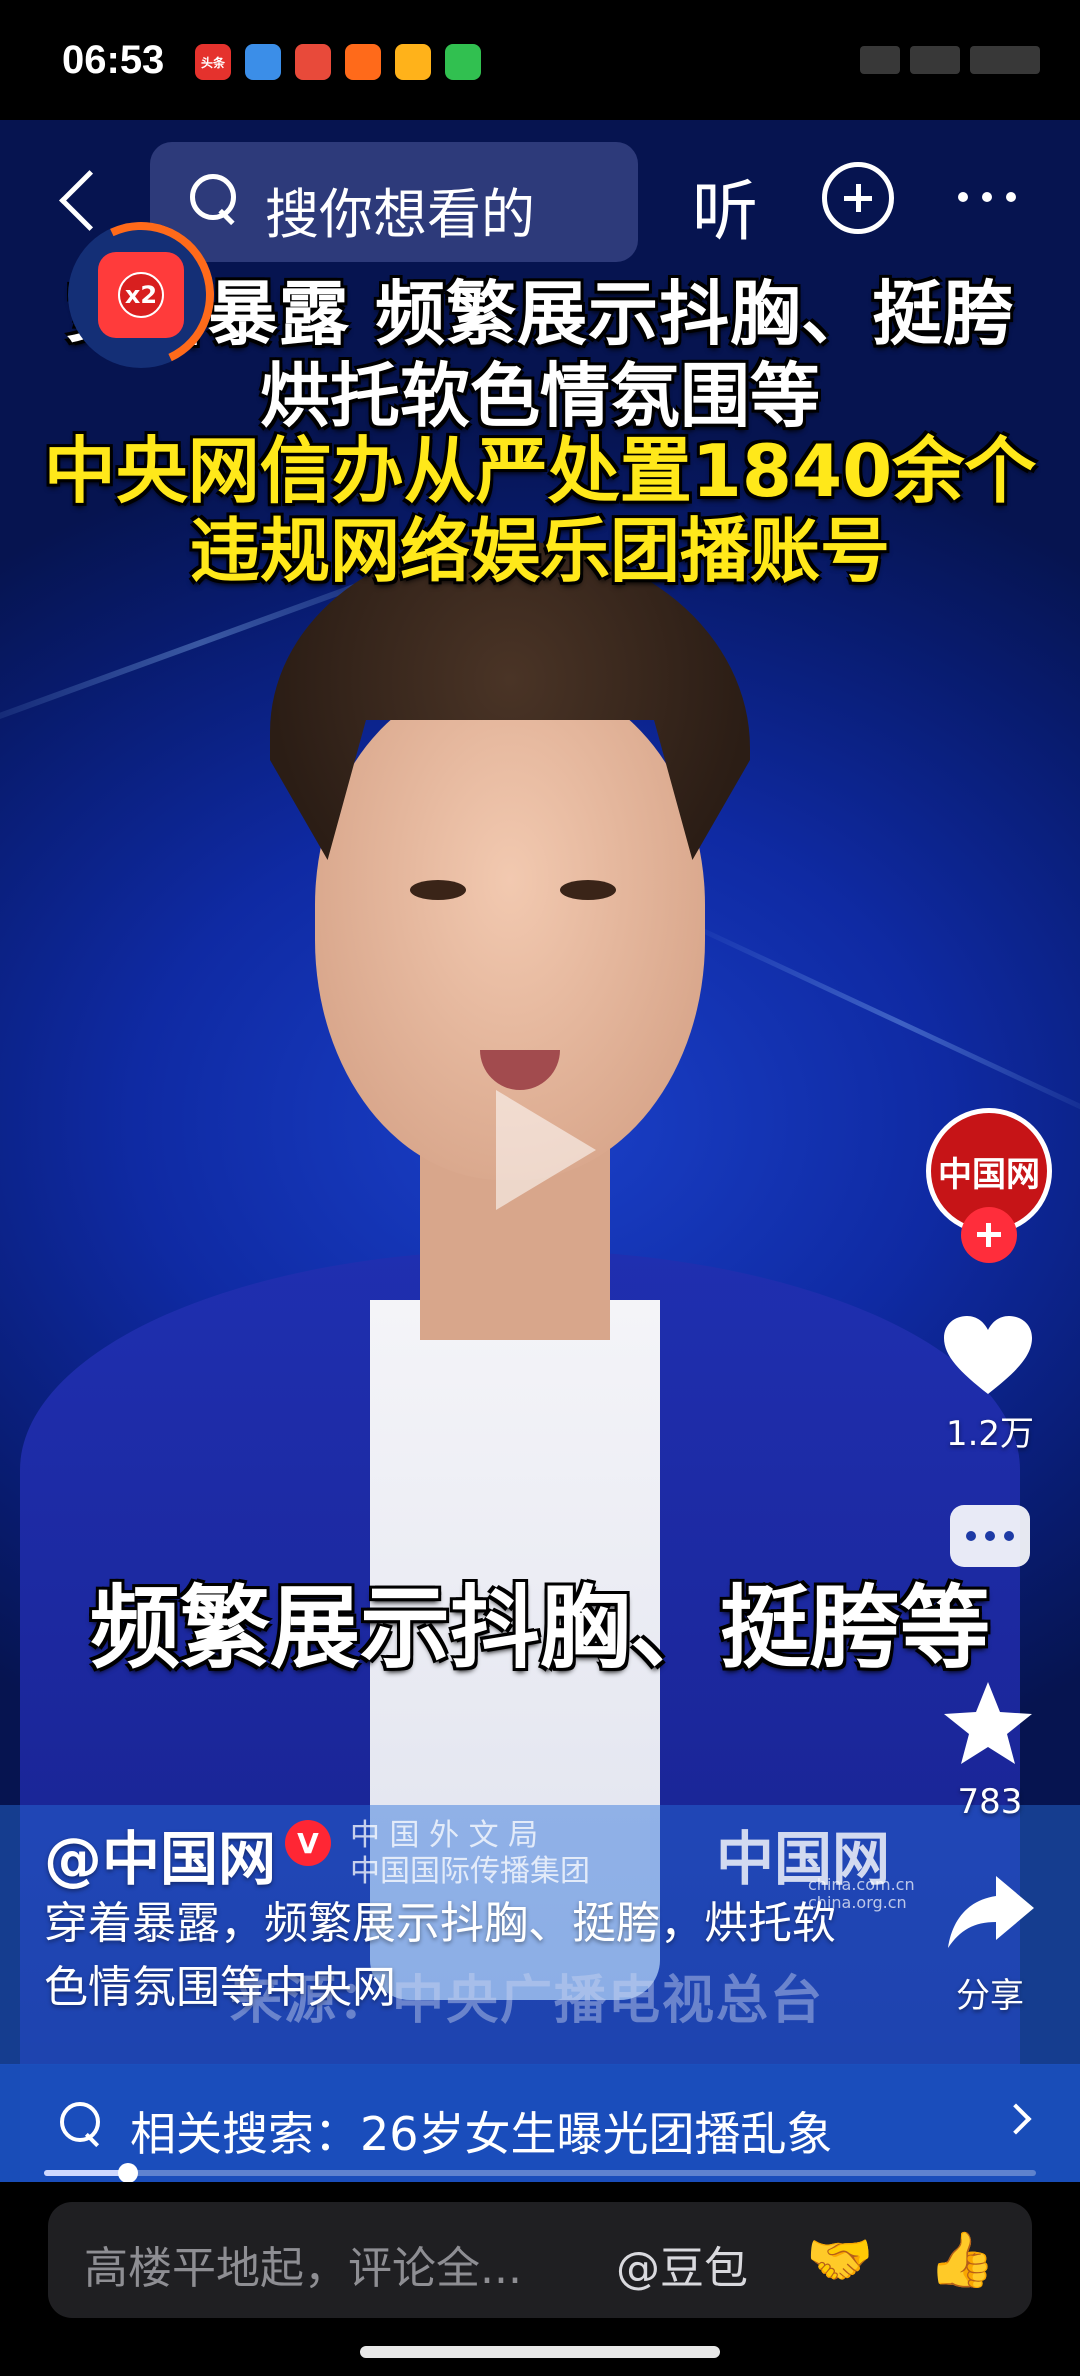 The image size is (1080, 2376). What do you see at coordinates (880, 60) in the screenshot?
I see `signal-icon` at bounding box center [880, 60].